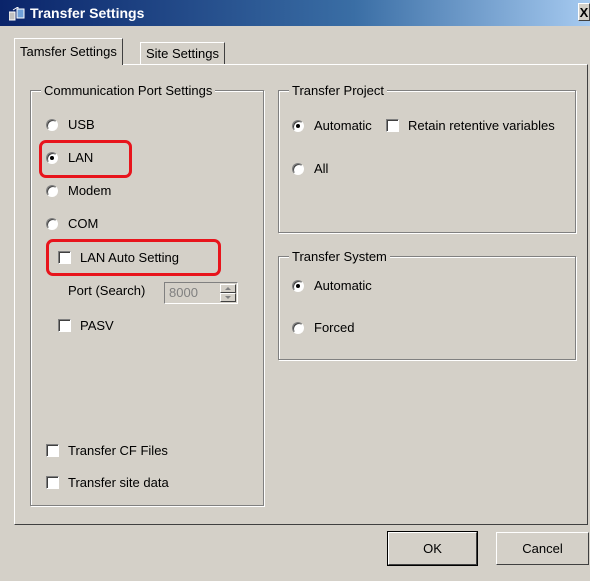 Image resolution: width=590 pixels, height=581 pixels. I want to click on lan-auto-setting-label: LAN Auto Setting, so click(130, 257).